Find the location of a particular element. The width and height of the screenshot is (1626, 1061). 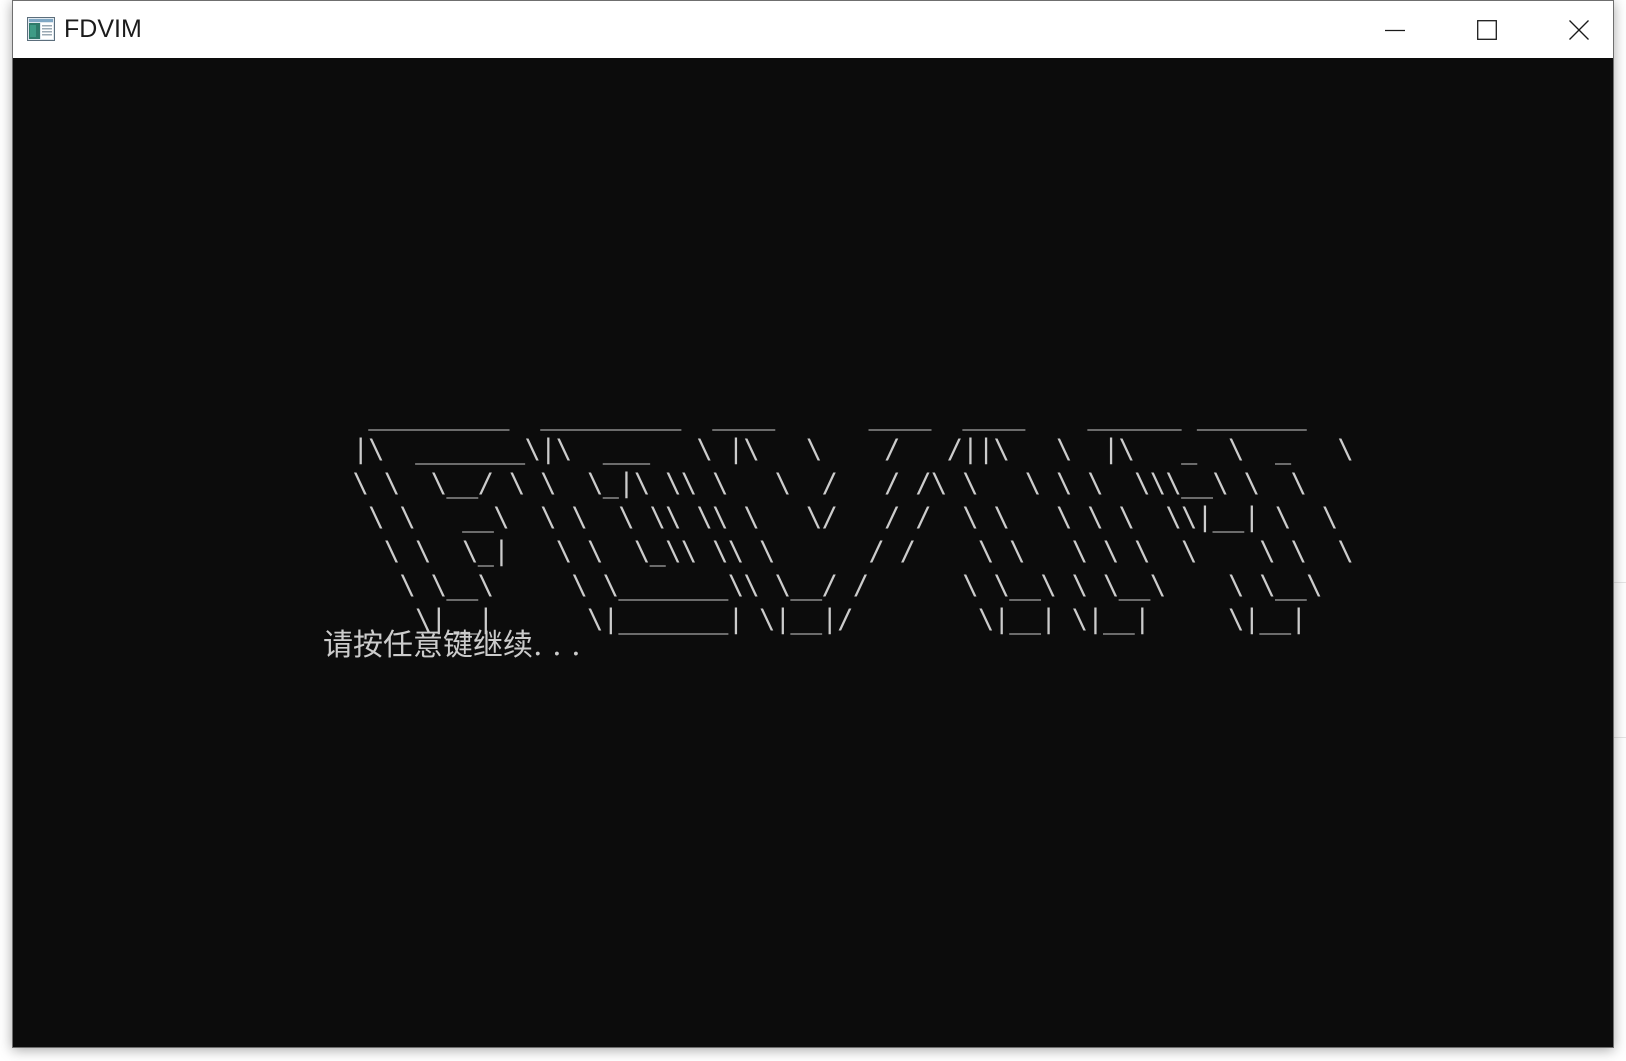

close-button is located at coordinates (1579, 29).